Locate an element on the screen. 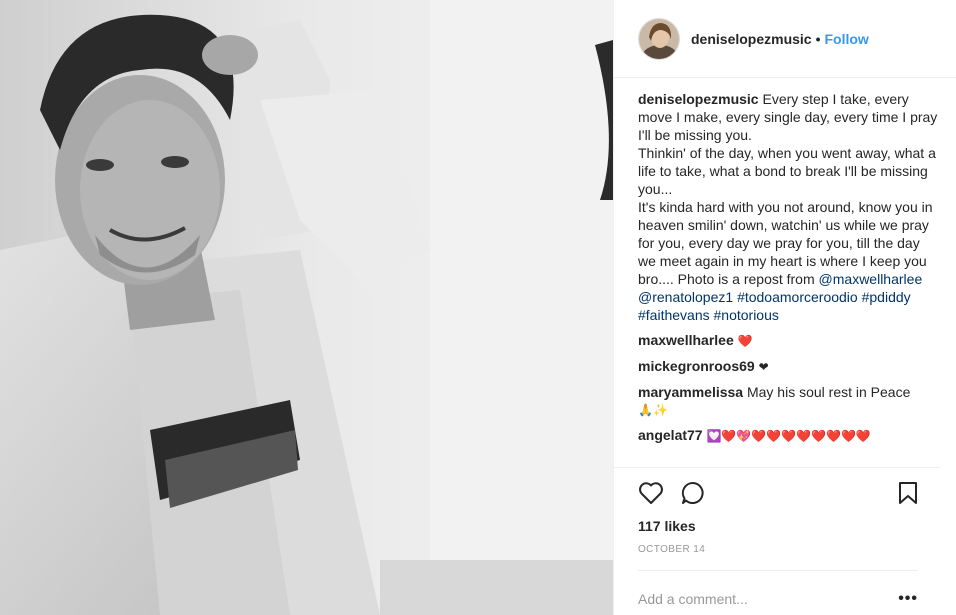 This screenshot has height=615, width=956. post-date: OCTOBER 14 is located at coordinates (672, 549).